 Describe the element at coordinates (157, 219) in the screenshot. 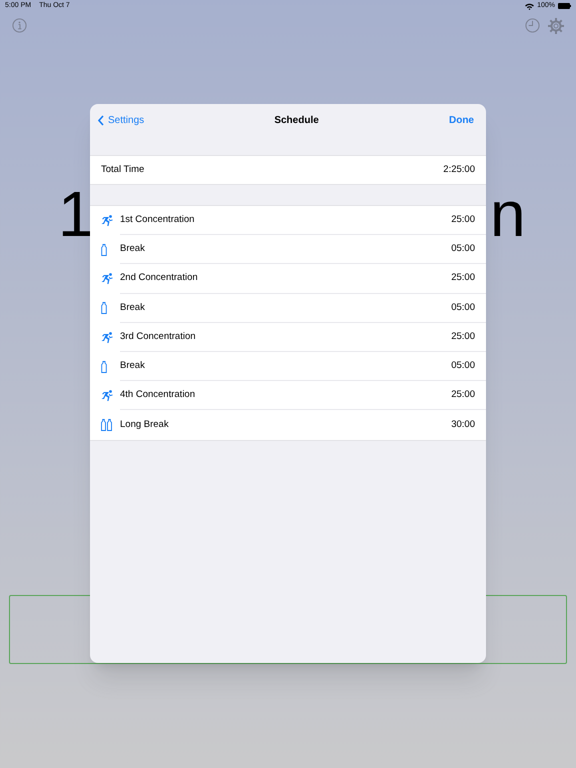

I see `step-label: 1st Concentration` at that location.